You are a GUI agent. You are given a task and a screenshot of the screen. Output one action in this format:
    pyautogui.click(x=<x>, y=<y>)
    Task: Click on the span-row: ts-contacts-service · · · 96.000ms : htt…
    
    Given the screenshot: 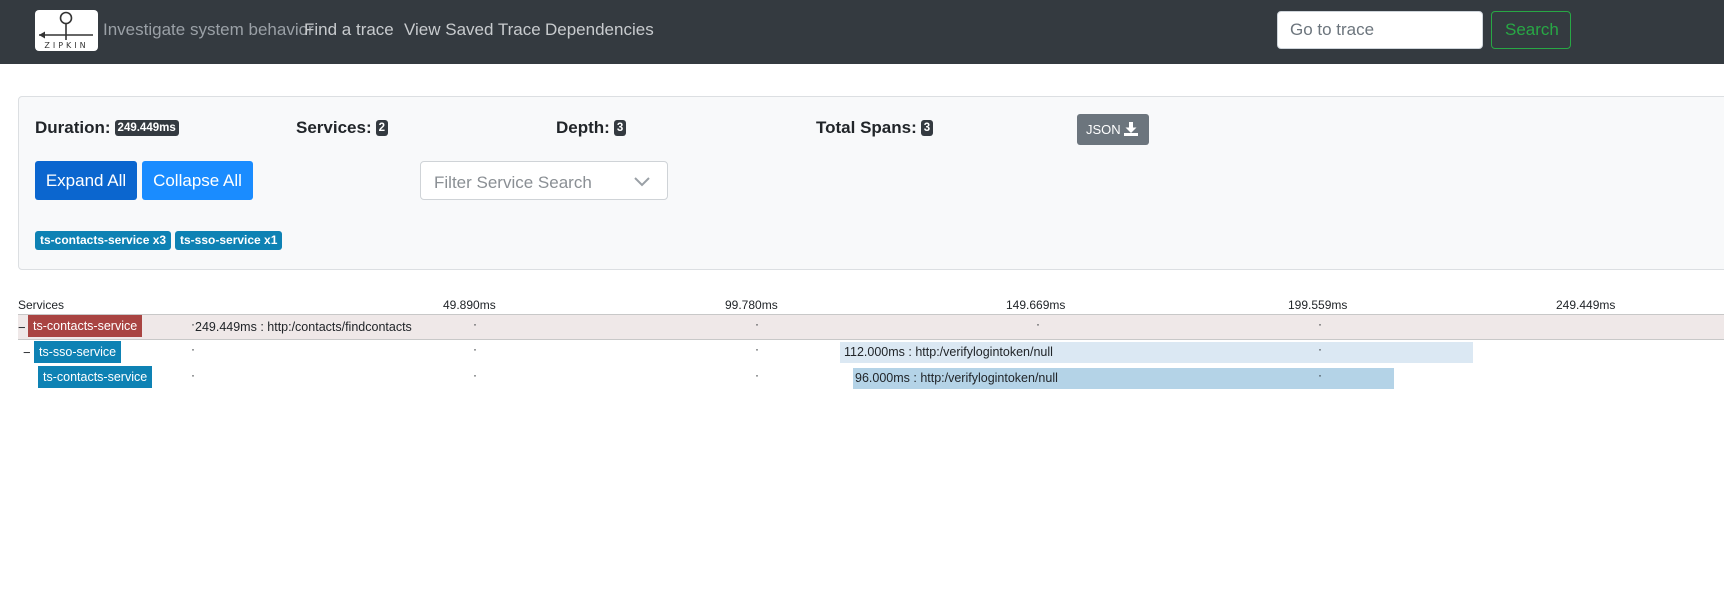 What is the action you would take?
    pyautogui.click(x=871, y=378)
    